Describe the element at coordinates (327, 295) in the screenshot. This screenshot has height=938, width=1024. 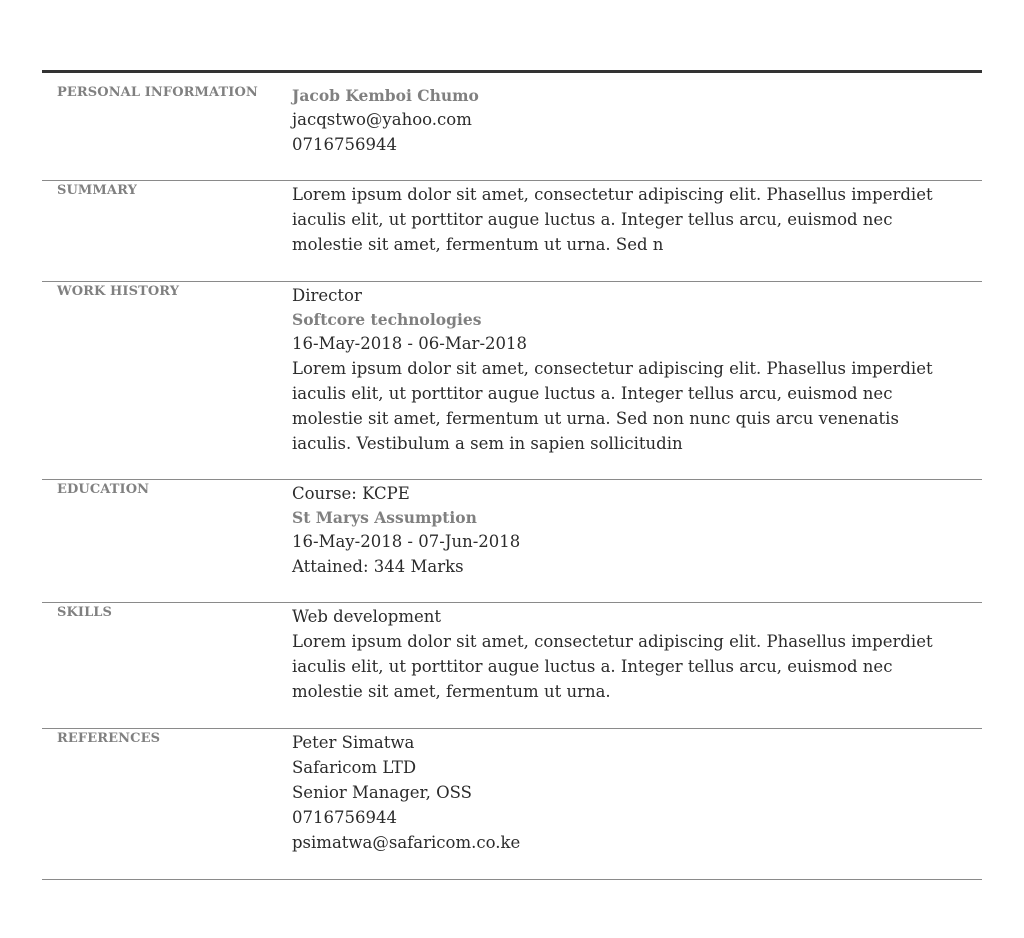
I see `job-title: Director` at that location.